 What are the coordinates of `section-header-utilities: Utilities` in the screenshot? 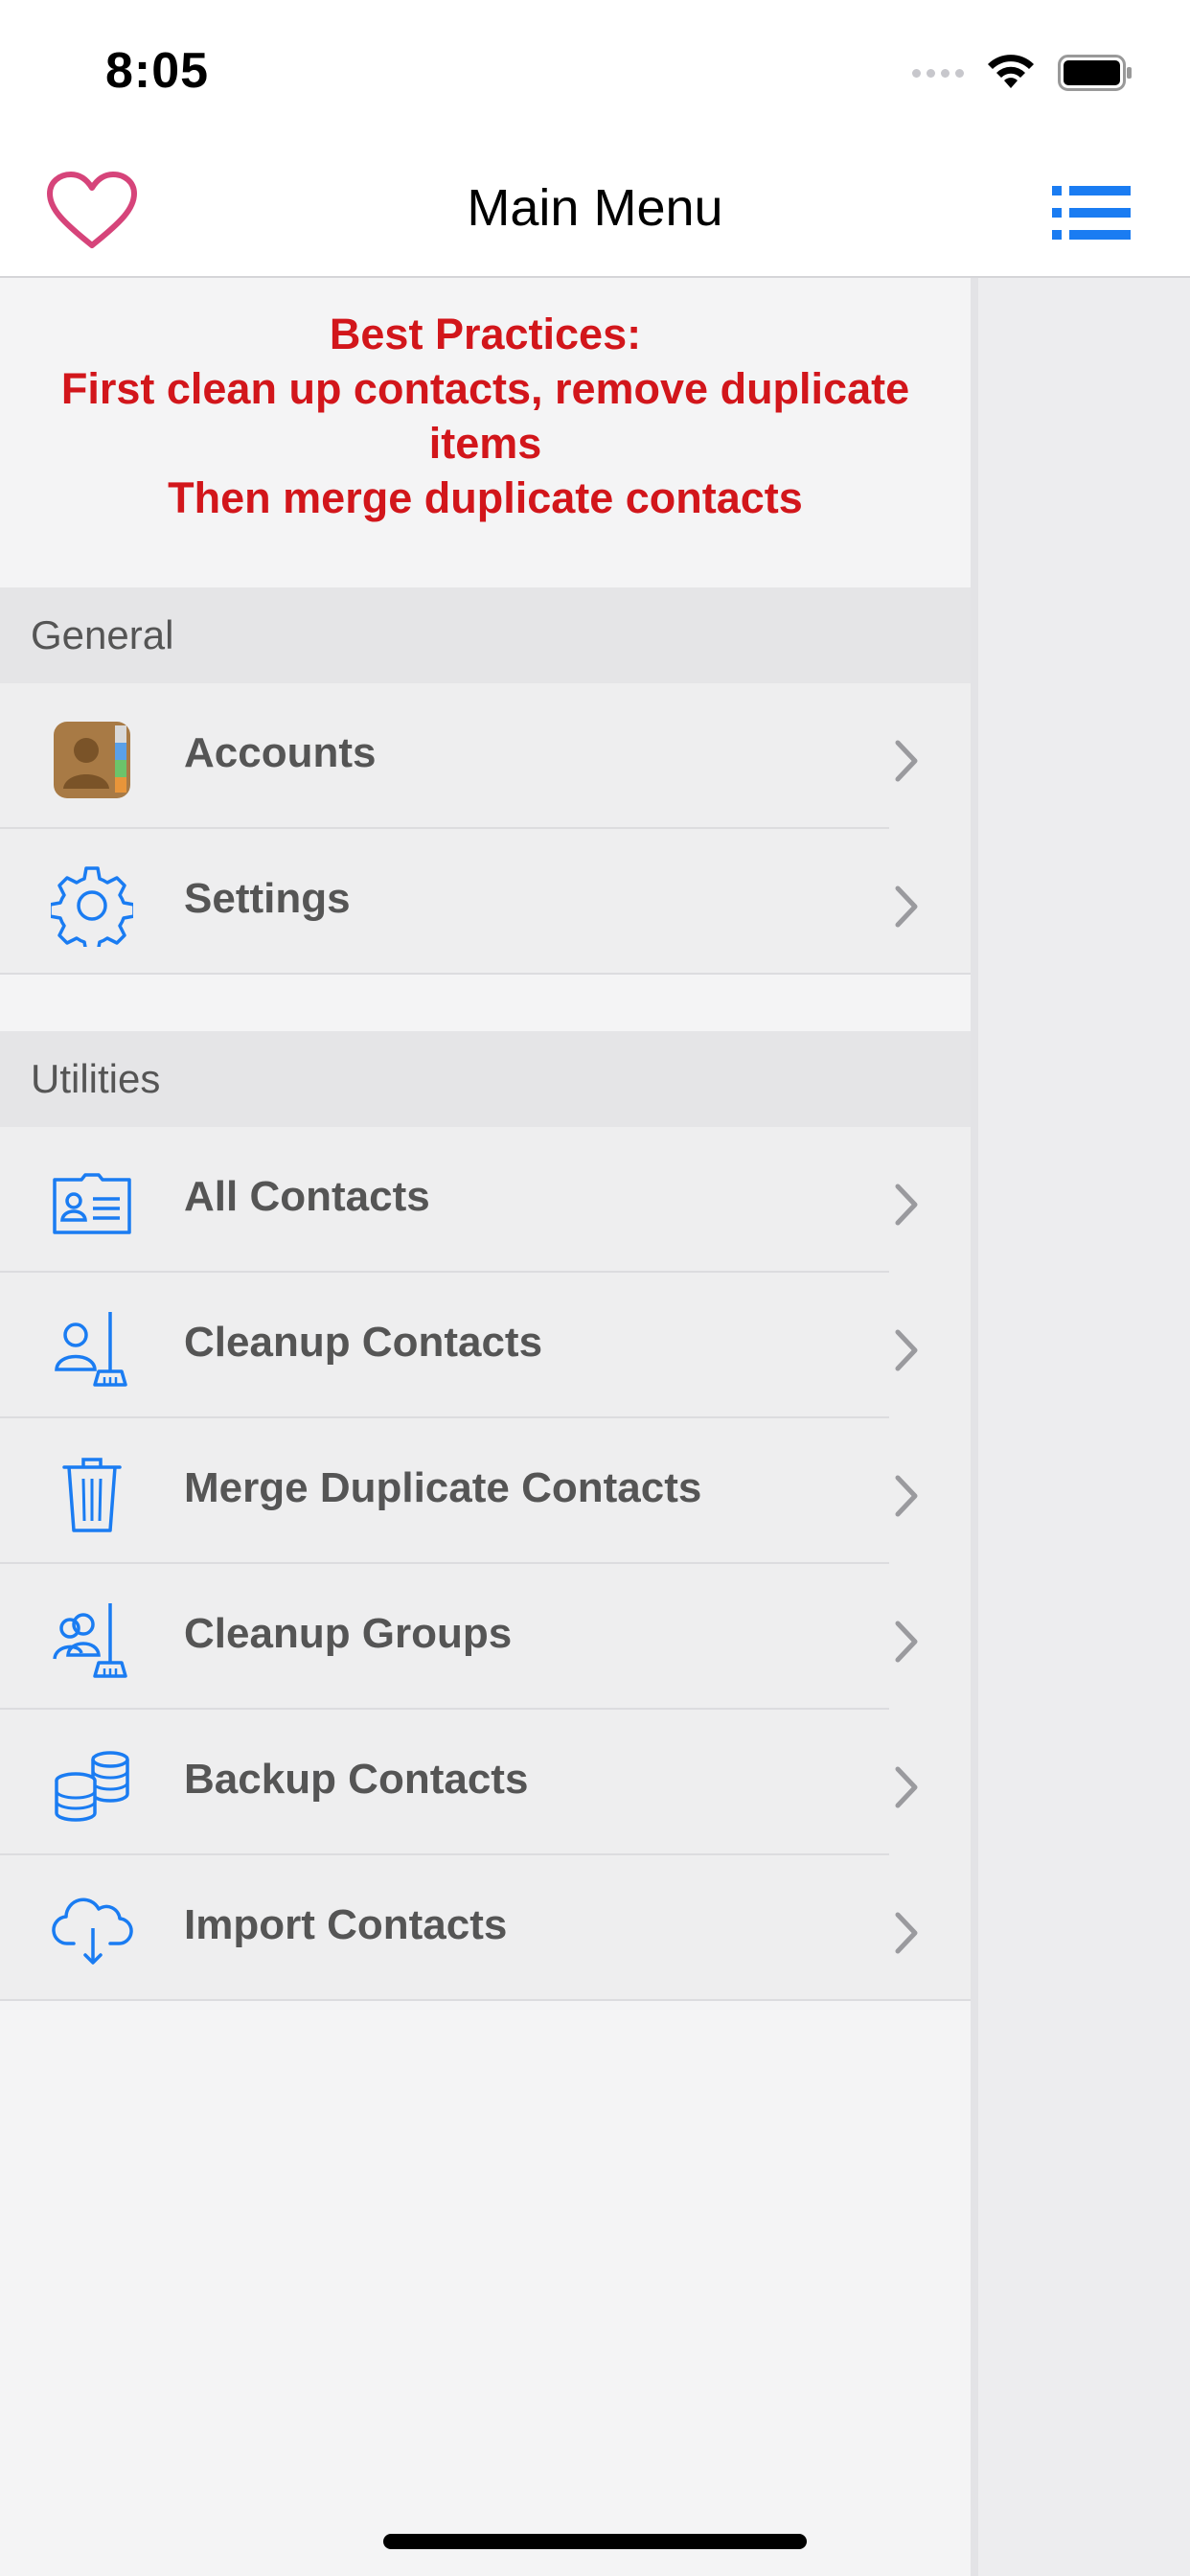 It's located at (486, 1079).